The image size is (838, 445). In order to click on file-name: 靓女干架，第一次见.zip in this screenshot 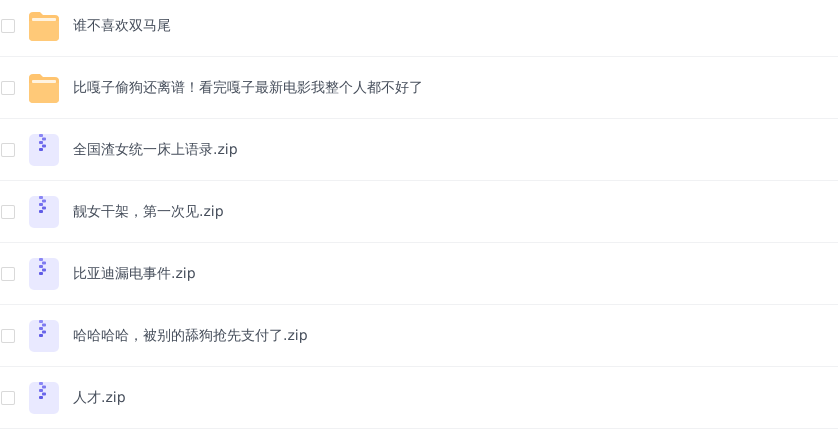, I will do `click(148, 211)`.